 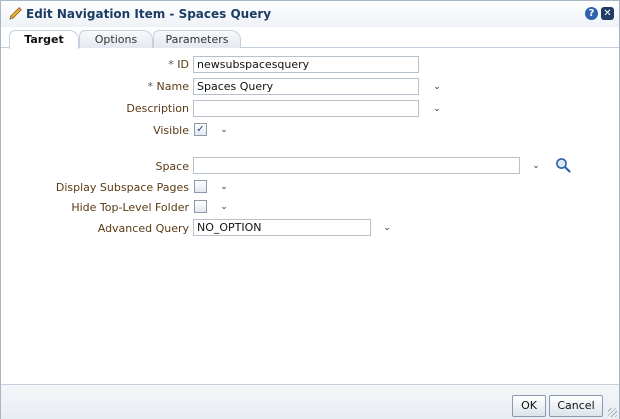 I want to click on description-label: Description, so click(x=157, y=108).